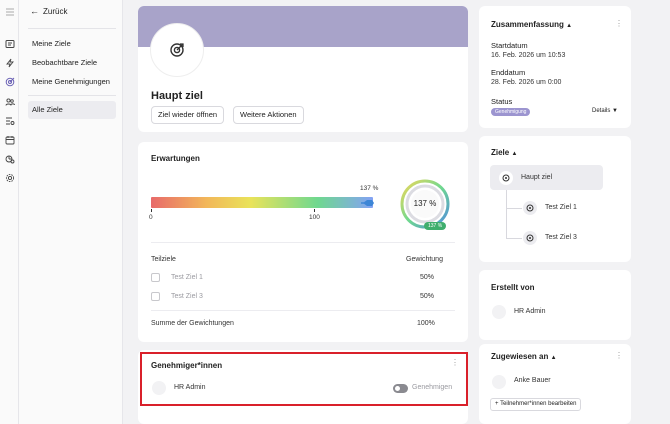 This screenshot has height=424, width=670. What do you see at coordinates (9, 43) in the screenshot?
I see `dashboard-icon` at bounding box center [9, 43].